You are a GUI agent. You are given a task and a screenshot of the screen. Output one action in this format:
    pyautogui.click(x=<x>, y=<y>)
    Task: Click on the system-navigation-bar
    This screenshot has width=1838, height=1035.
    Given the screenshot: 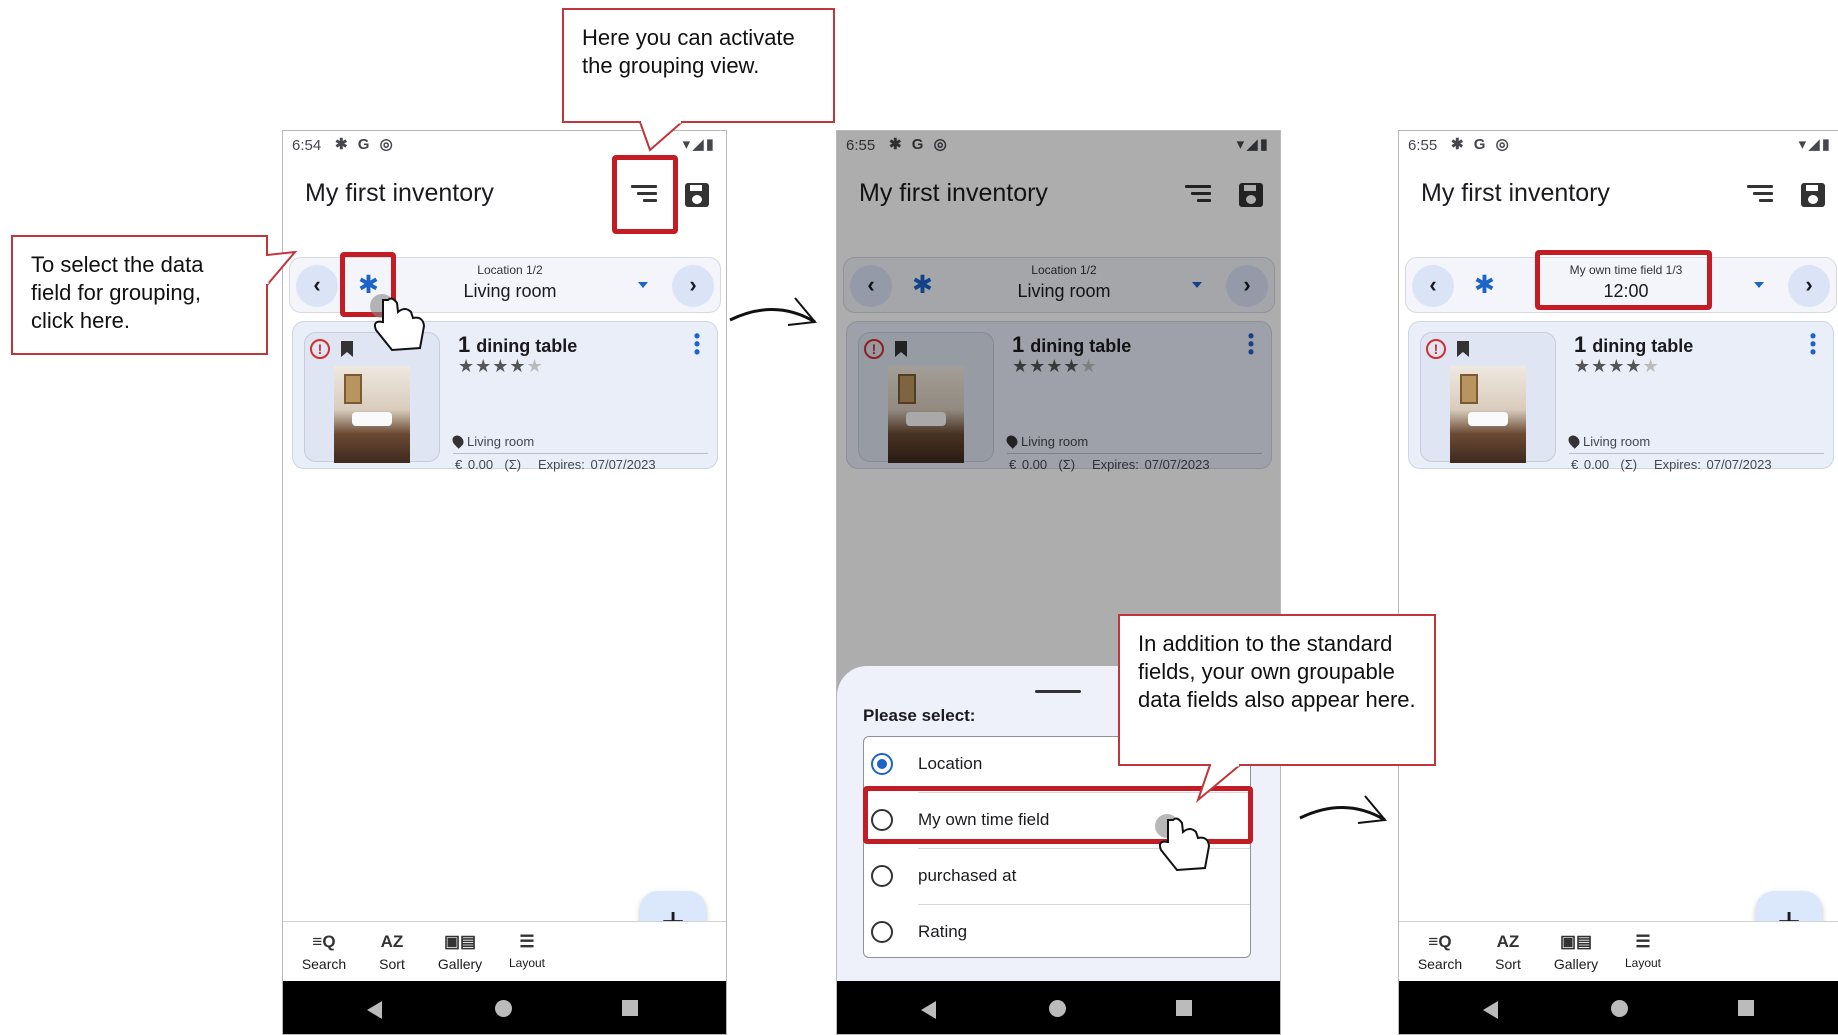 What is the action you would take?
    pyautogui.click(x=1058, y=1007)
    